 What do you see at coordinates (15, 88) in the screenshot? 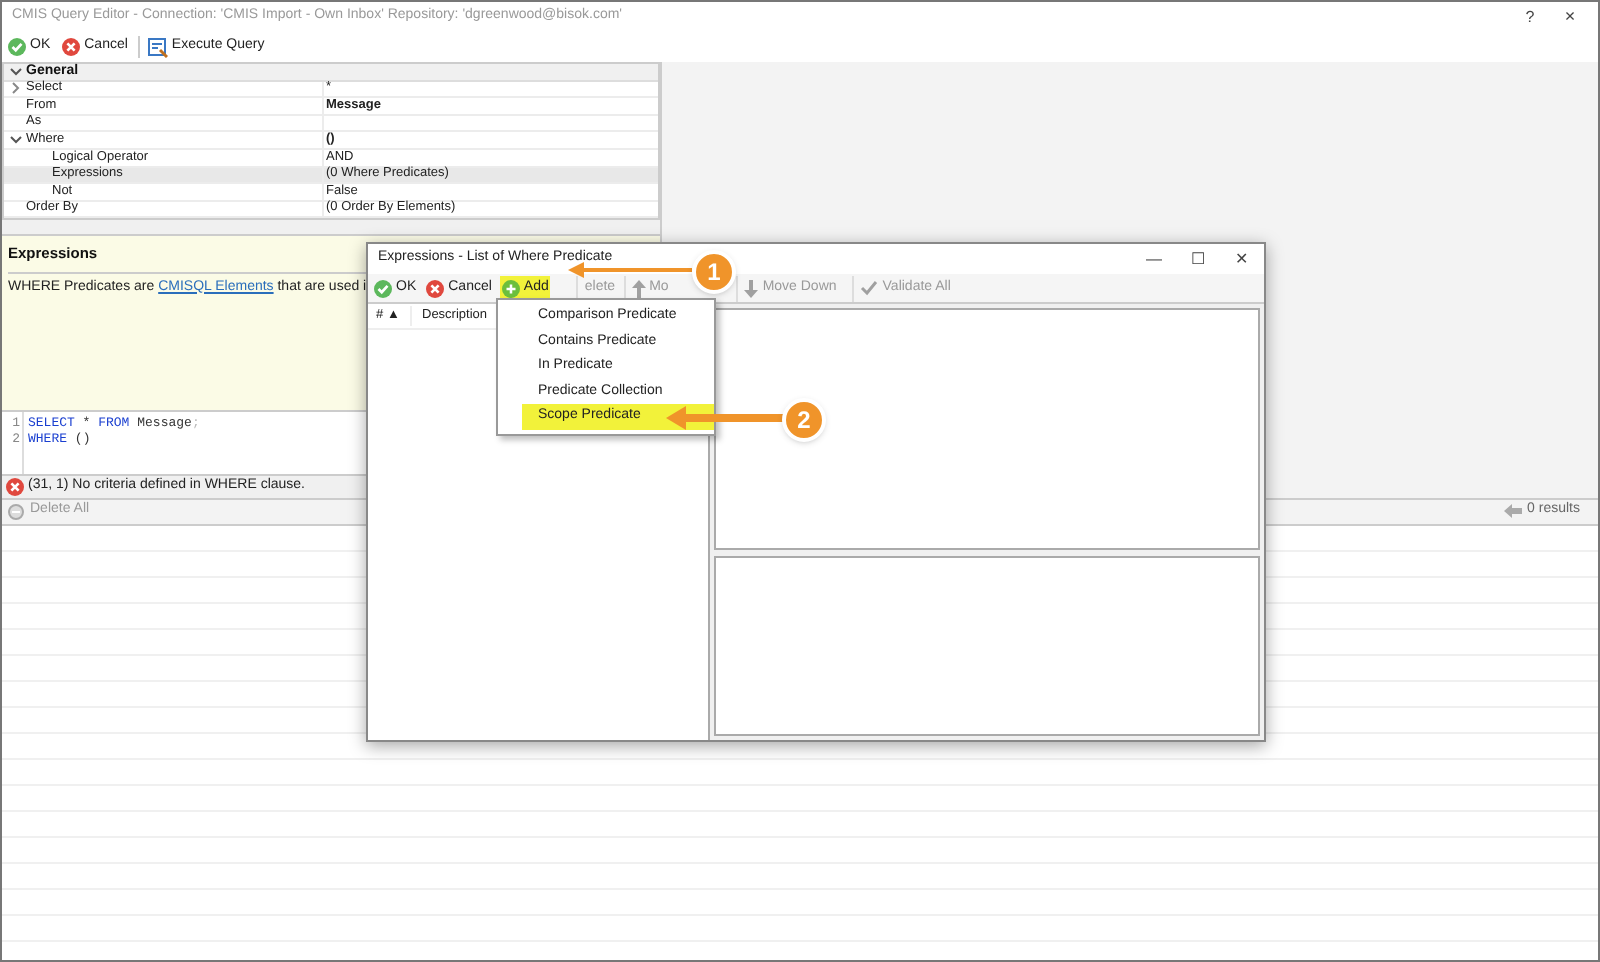
I see `expand-icon` at bounding box center [15, 88].